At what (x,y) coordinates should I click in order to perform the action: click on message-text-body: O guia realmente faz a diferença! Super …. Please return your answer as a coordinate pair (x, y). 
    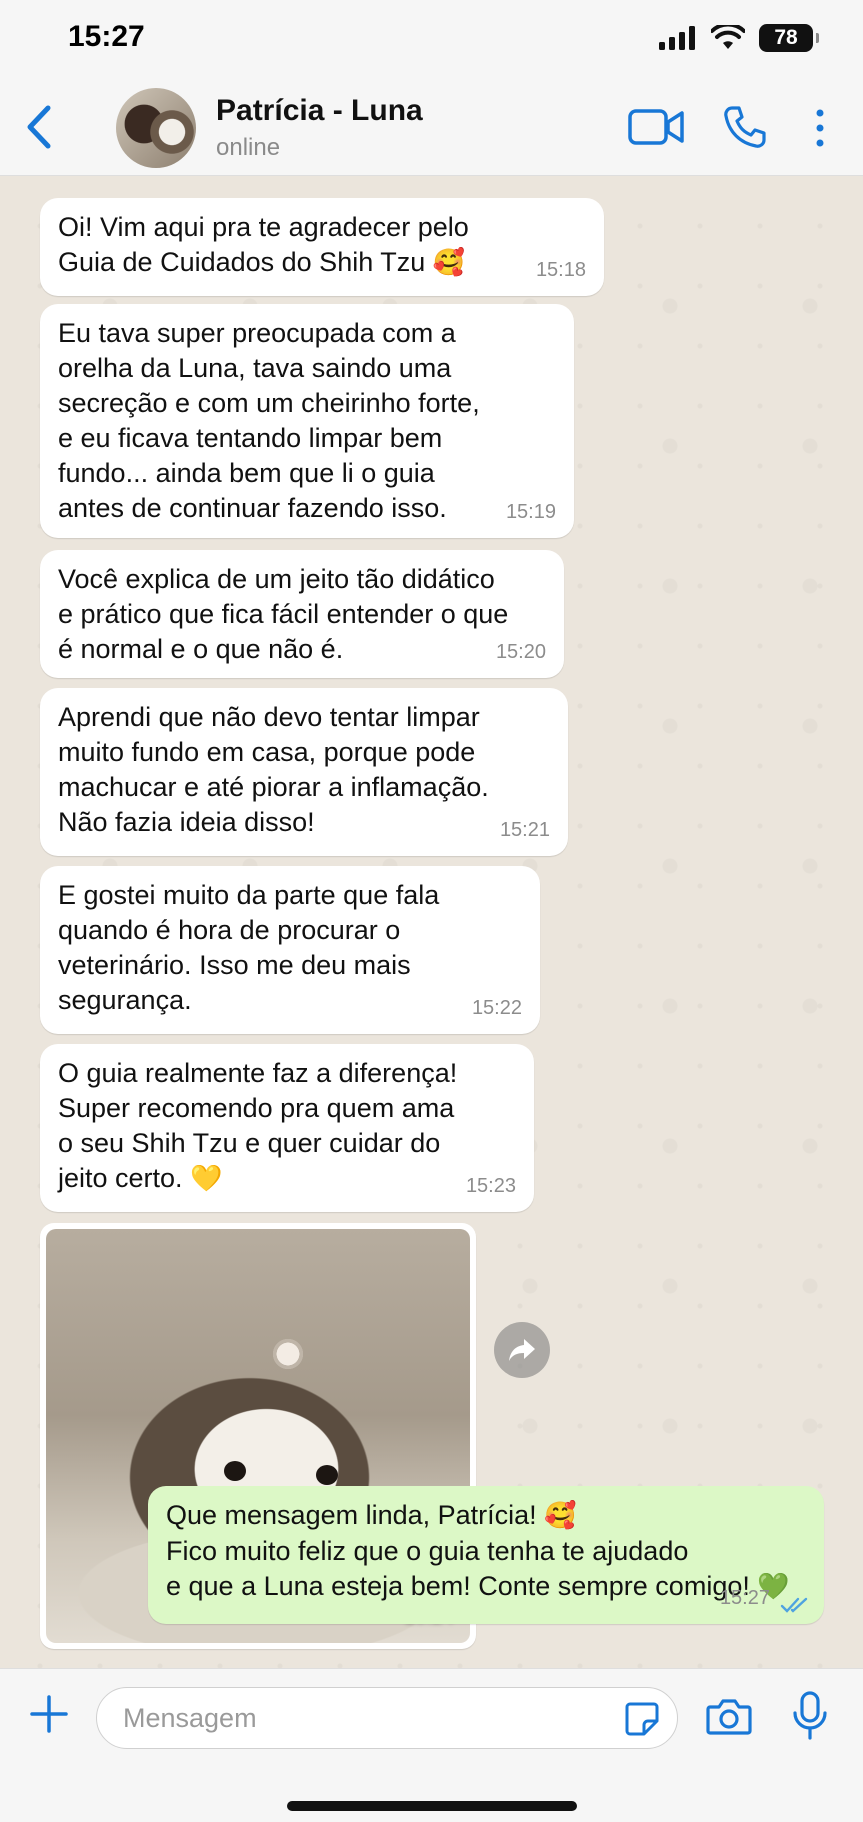
    Looking at the image, I should click on (258, 1125).